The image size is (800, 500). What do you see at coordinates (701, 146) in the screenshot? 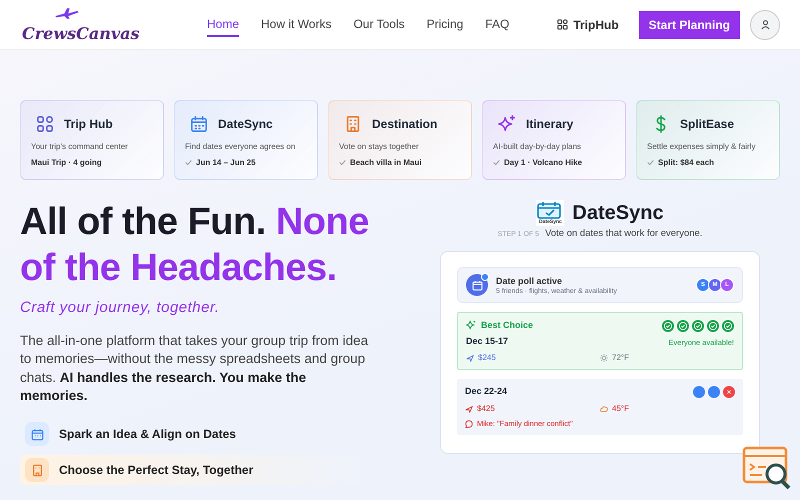
I see `card-subtitle: Settle expenses simply & fairly` at bounding box center [701, 146].